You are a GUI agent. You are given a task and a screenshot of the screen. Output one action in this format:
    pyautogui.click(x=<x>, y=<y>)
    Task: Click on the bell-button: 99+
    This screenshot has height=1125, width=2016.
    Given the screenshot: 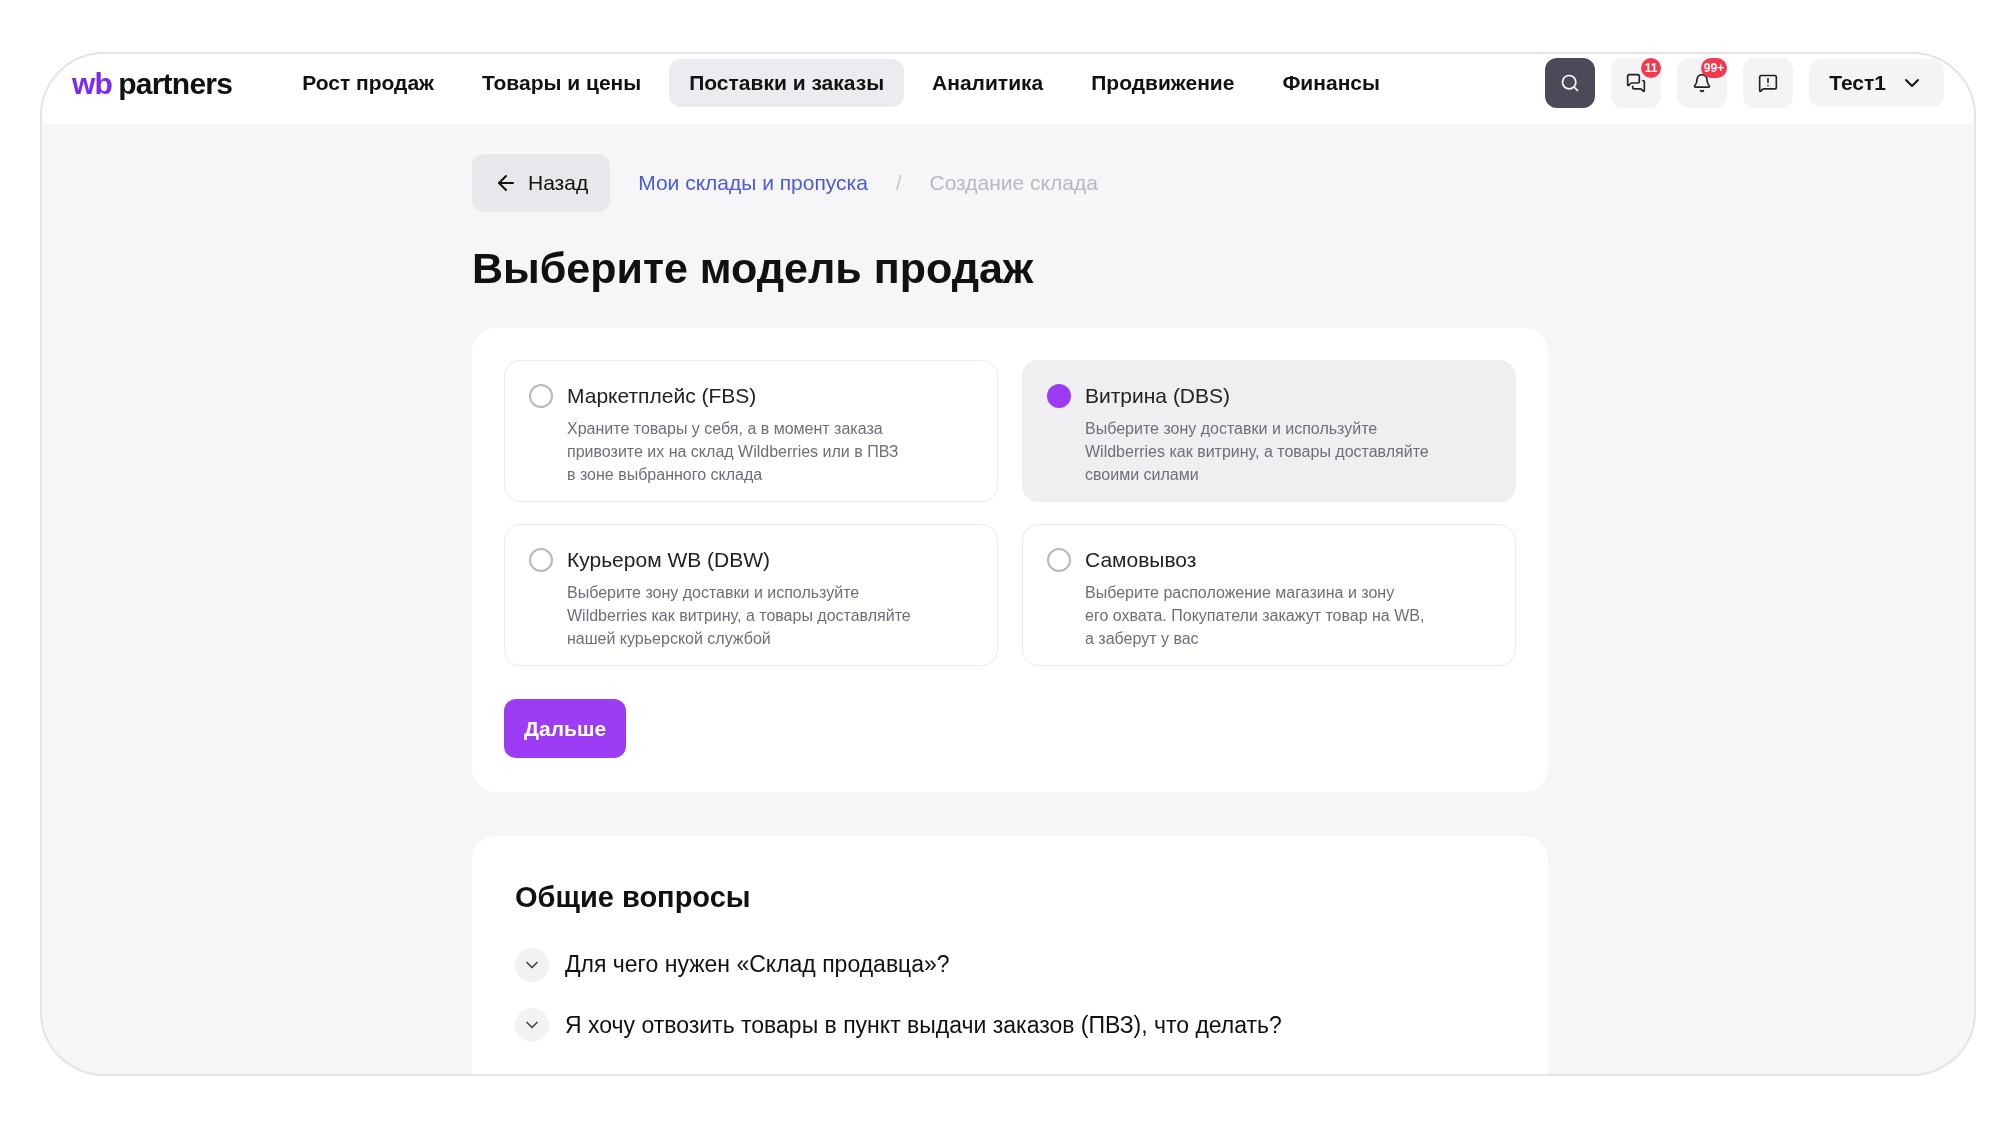 What is the action you would take?
    pyautogui.click(x=1702, y=83)
    